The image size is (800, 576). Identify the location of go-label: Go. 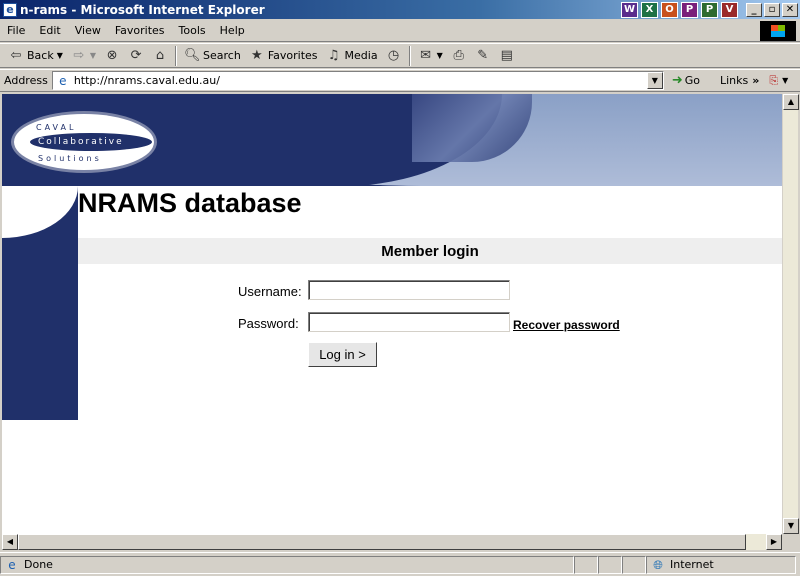
(692, 80).